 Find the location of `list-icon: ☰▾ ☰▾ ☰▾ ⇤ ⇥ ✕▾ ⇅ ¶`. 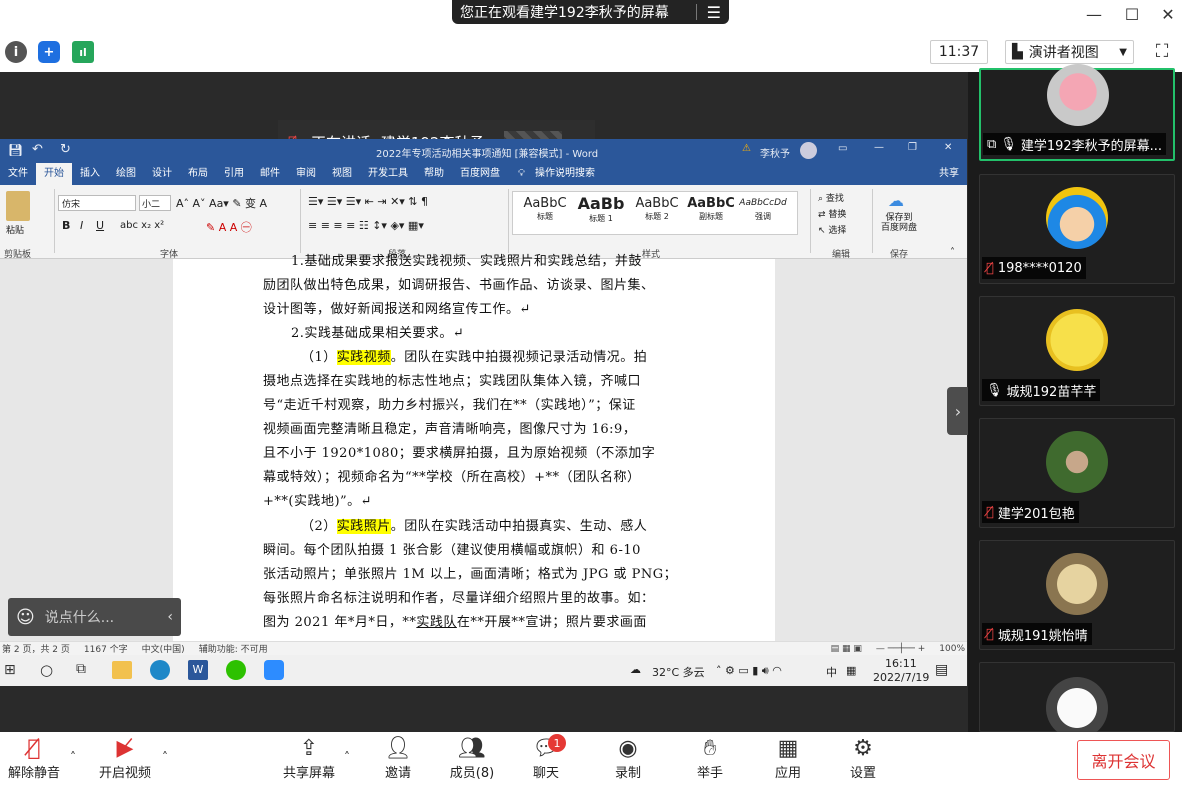

list-icon: ☰▾ ☰▾ ☰▾ ⇤ ⇥ ✕▾ ⇅ ¶ is located at coordinates (368, 201).